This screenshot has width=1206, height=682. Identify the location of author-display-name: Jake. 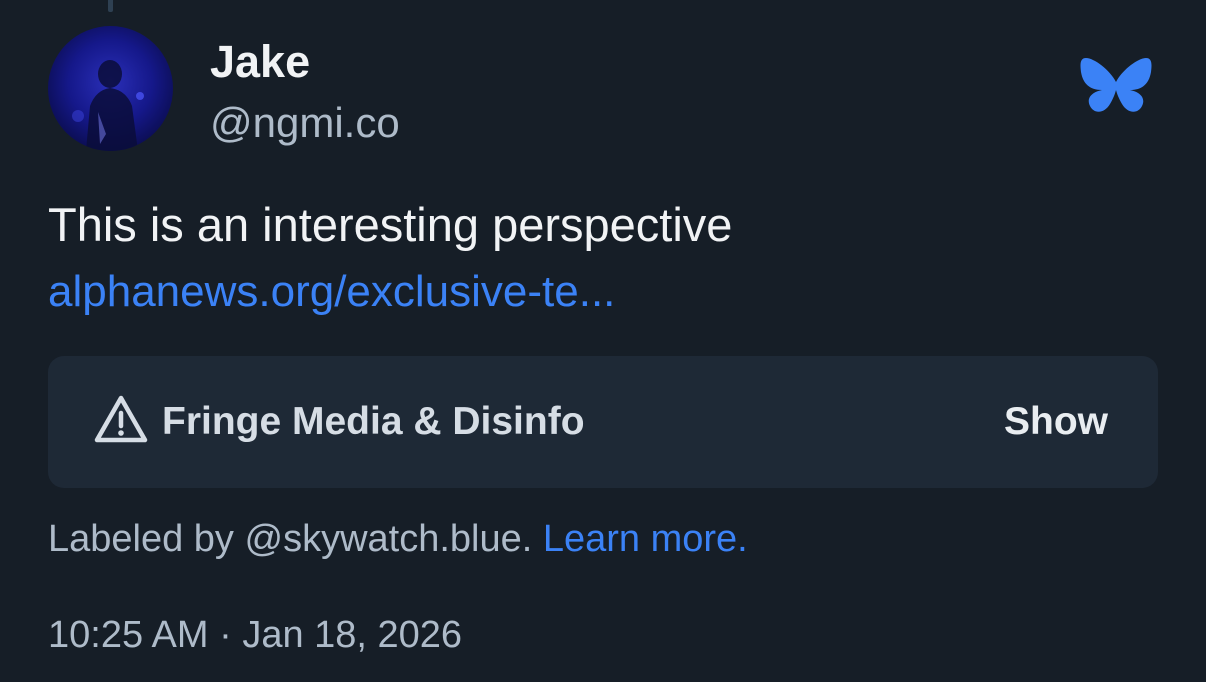
(260, 62).